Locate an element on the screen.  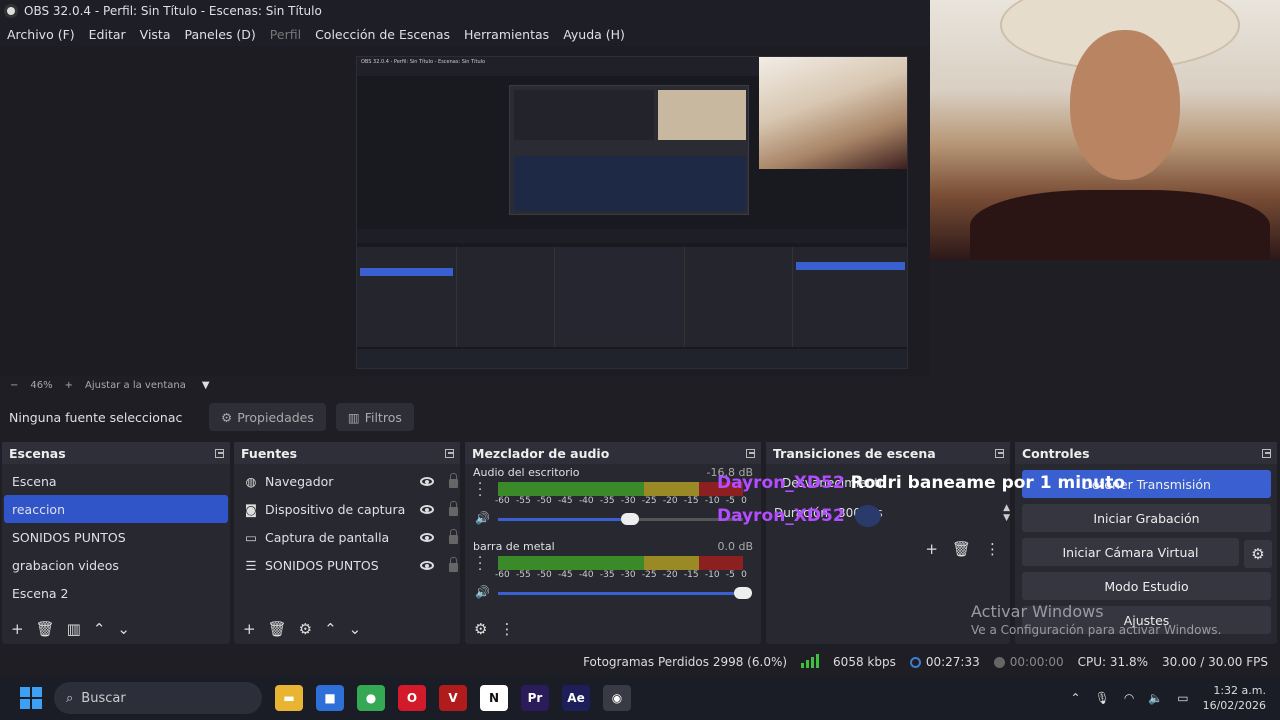
properties-button: ⚙ Propiedades is located at coordinates (267, 417).